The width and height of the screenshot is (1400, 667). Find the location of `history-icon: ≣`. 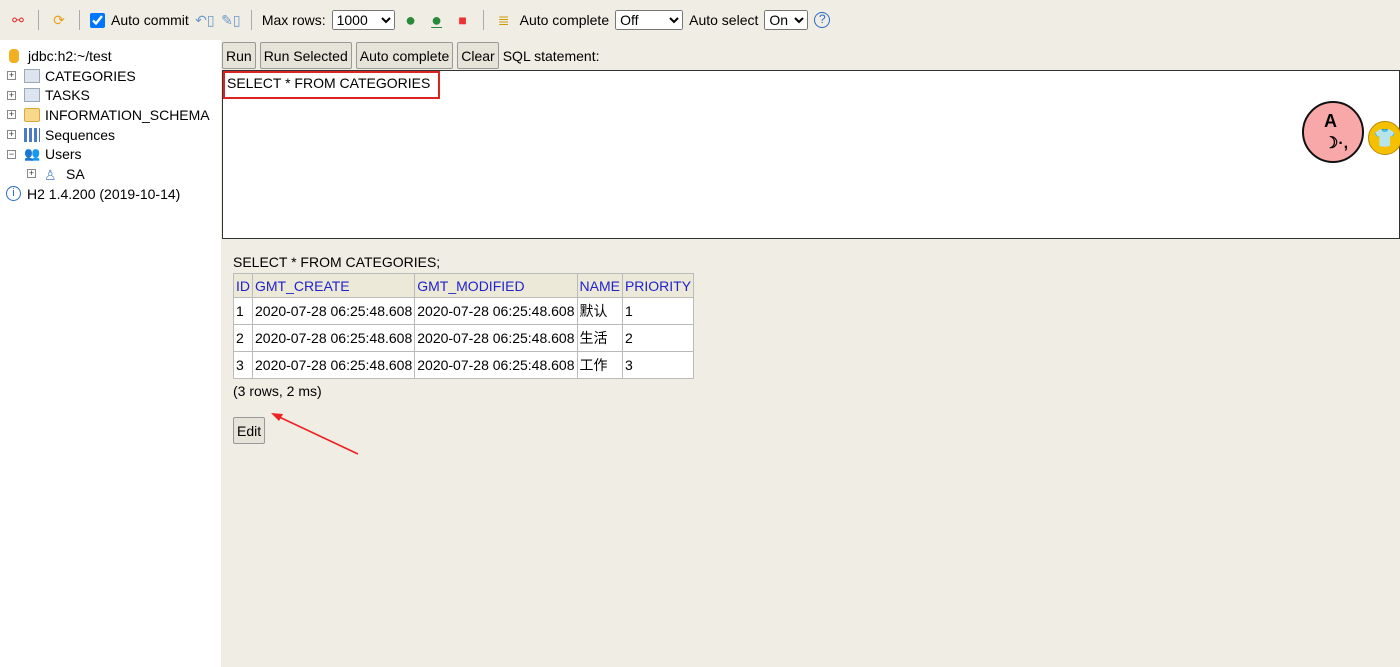

history-icon: ≣ is located at coordinates (504, 20).